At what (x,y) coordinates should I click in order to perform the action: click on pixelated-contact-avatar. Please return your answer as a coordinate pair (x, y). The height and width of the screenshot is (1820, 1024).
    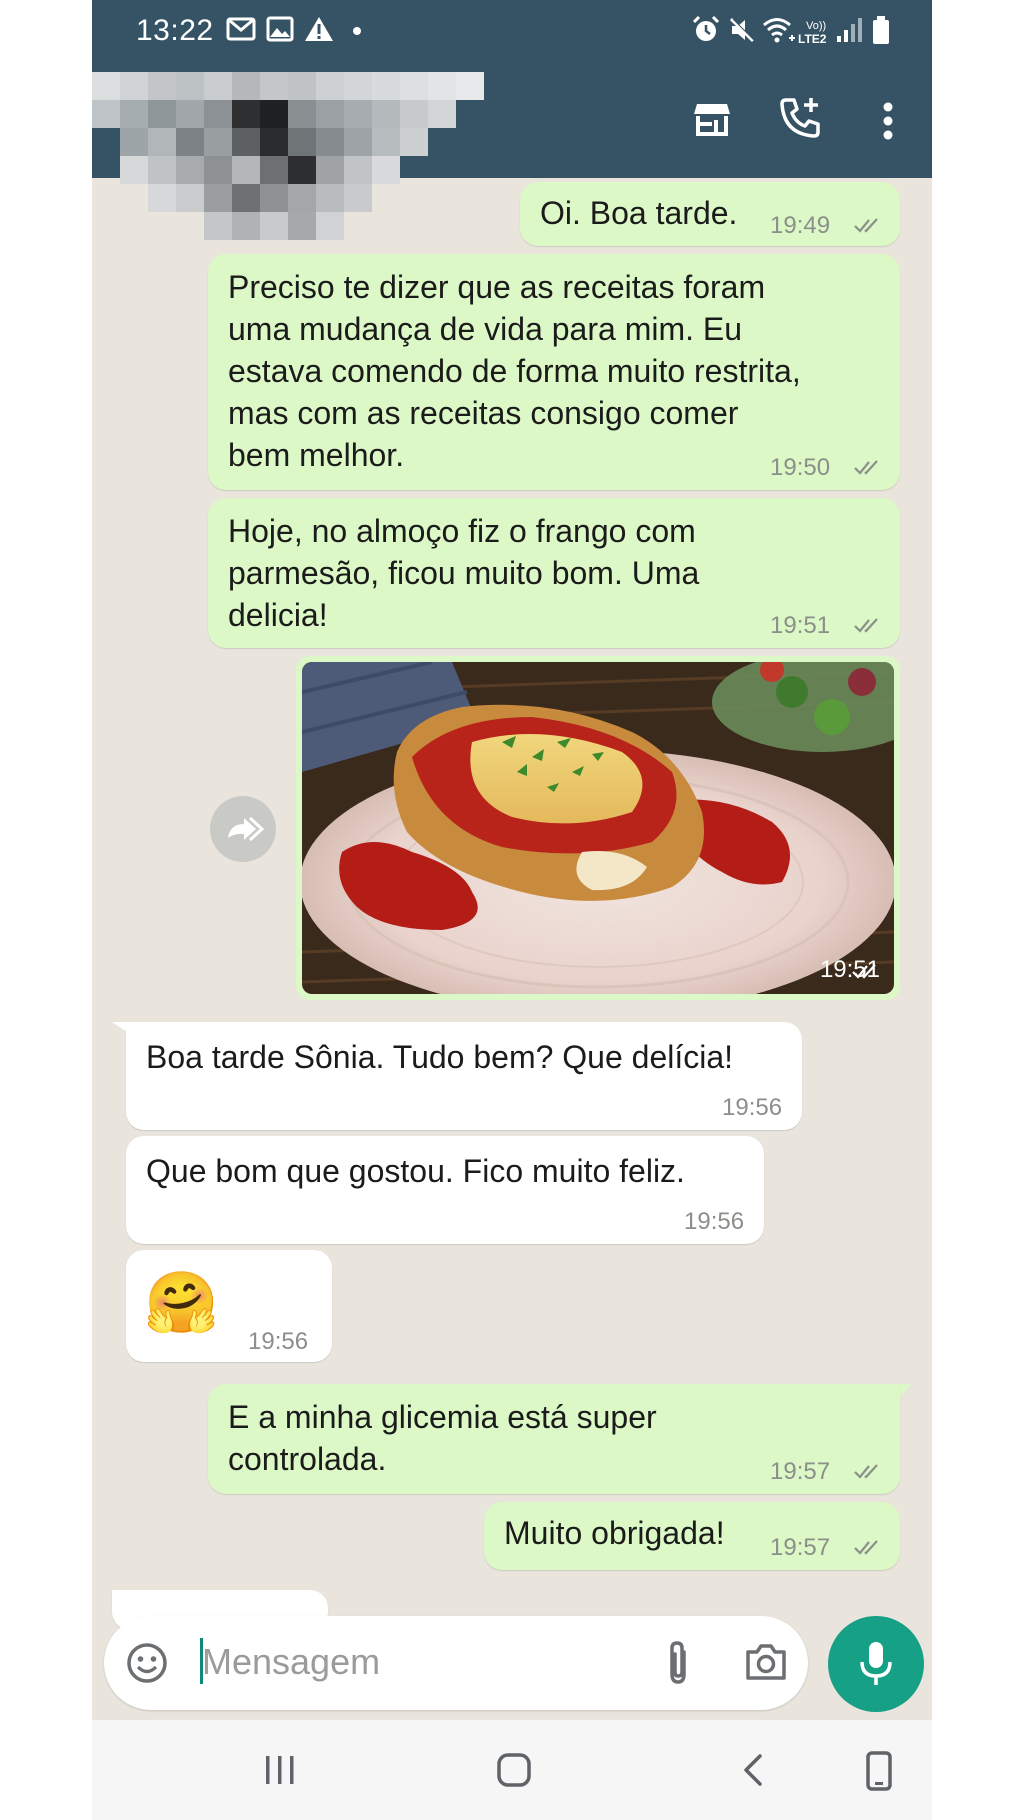
    Looking at the image, I should click on (322, 156).